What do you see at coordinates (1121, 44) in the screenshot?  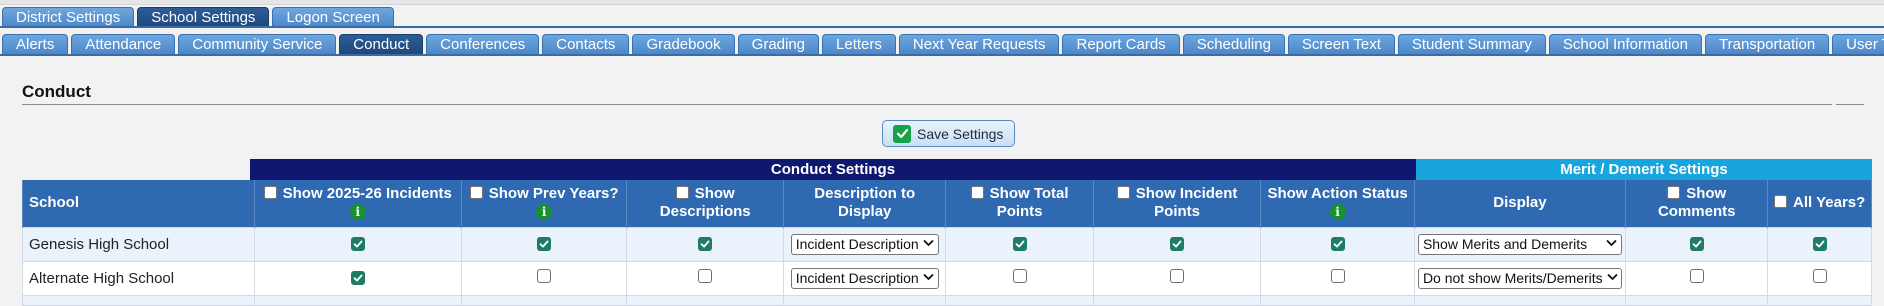 I see `tab-report-cards: Report Cards` at bounding box center [1121, 44].